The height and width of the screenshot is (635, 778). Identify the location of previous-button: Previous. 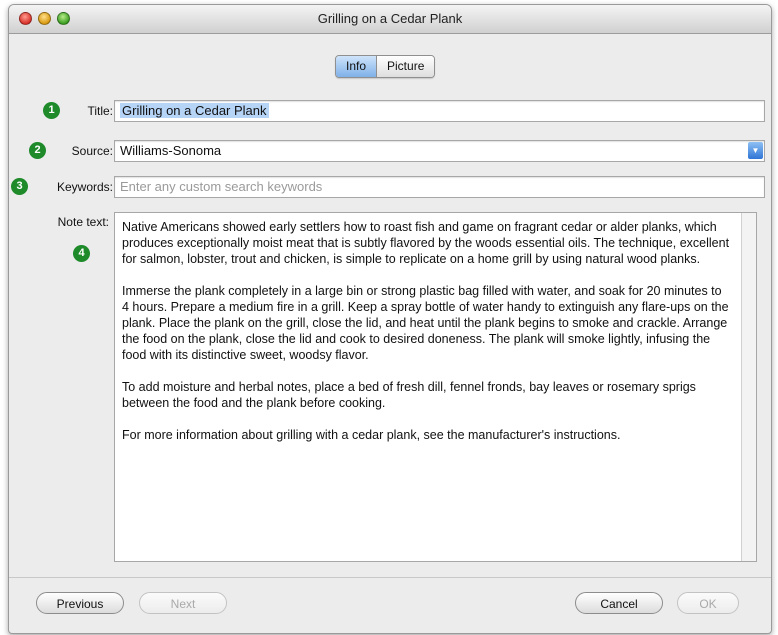
(80, 603).